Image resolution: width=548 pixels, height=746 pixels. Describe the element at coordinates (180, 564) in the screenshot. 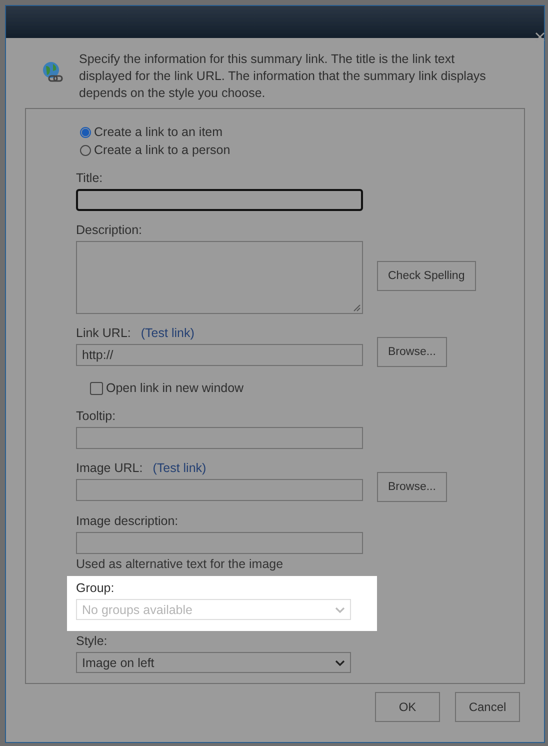

I see `help-text: Used as alternative text for the image` at that location.